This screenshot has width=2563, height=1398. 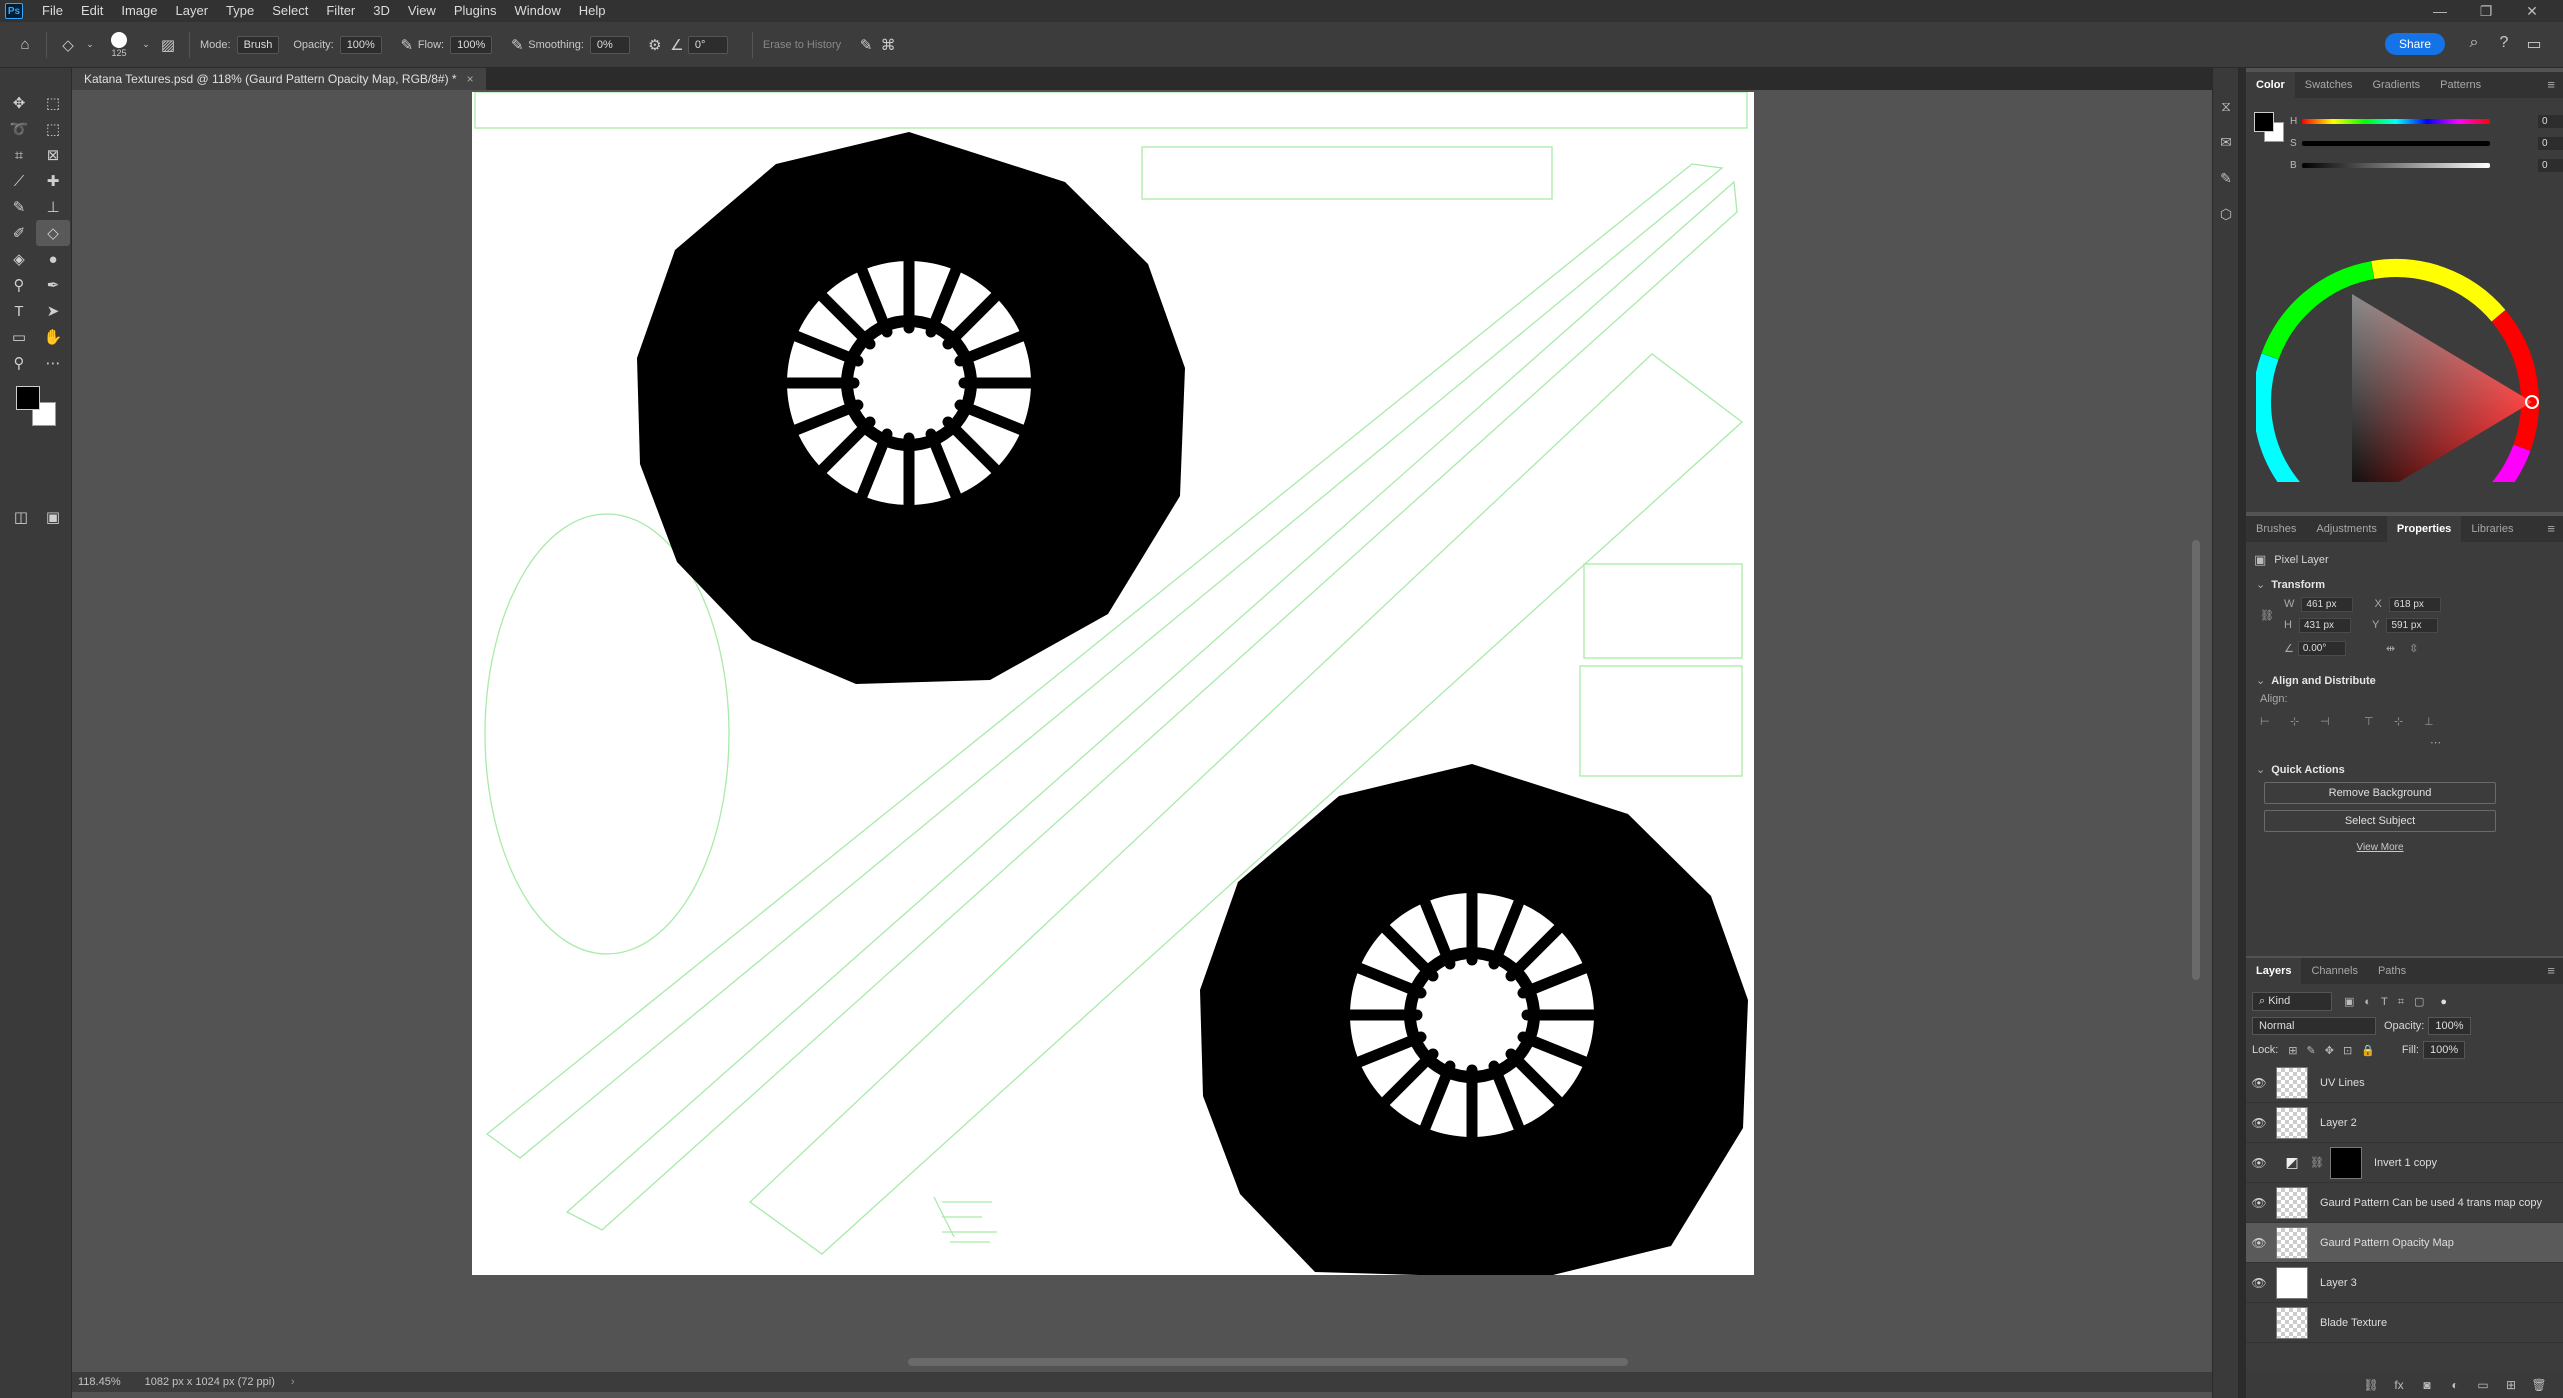 I want to click on saturation-track, so click(x=2396, y=143).